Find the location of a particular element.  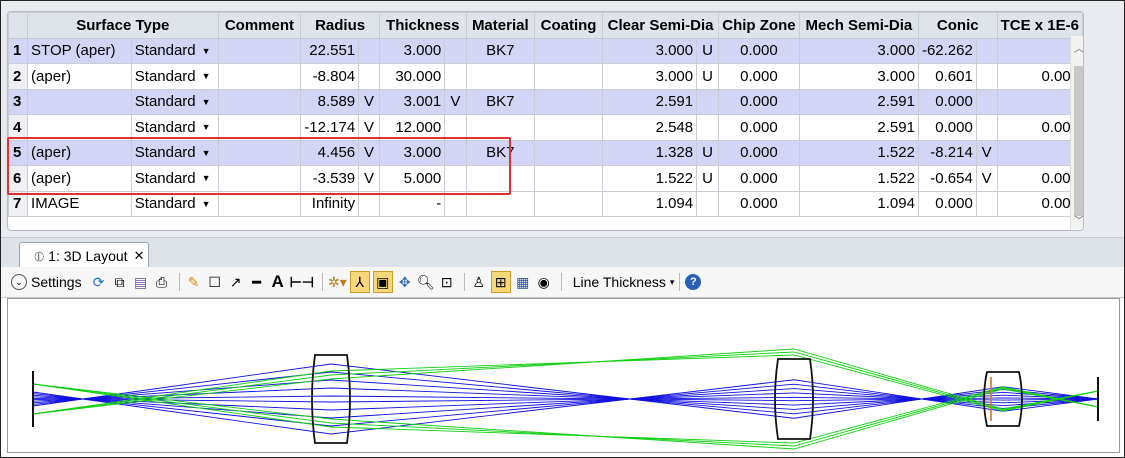

header-radius: Radius is located at coordinates (340, 25).